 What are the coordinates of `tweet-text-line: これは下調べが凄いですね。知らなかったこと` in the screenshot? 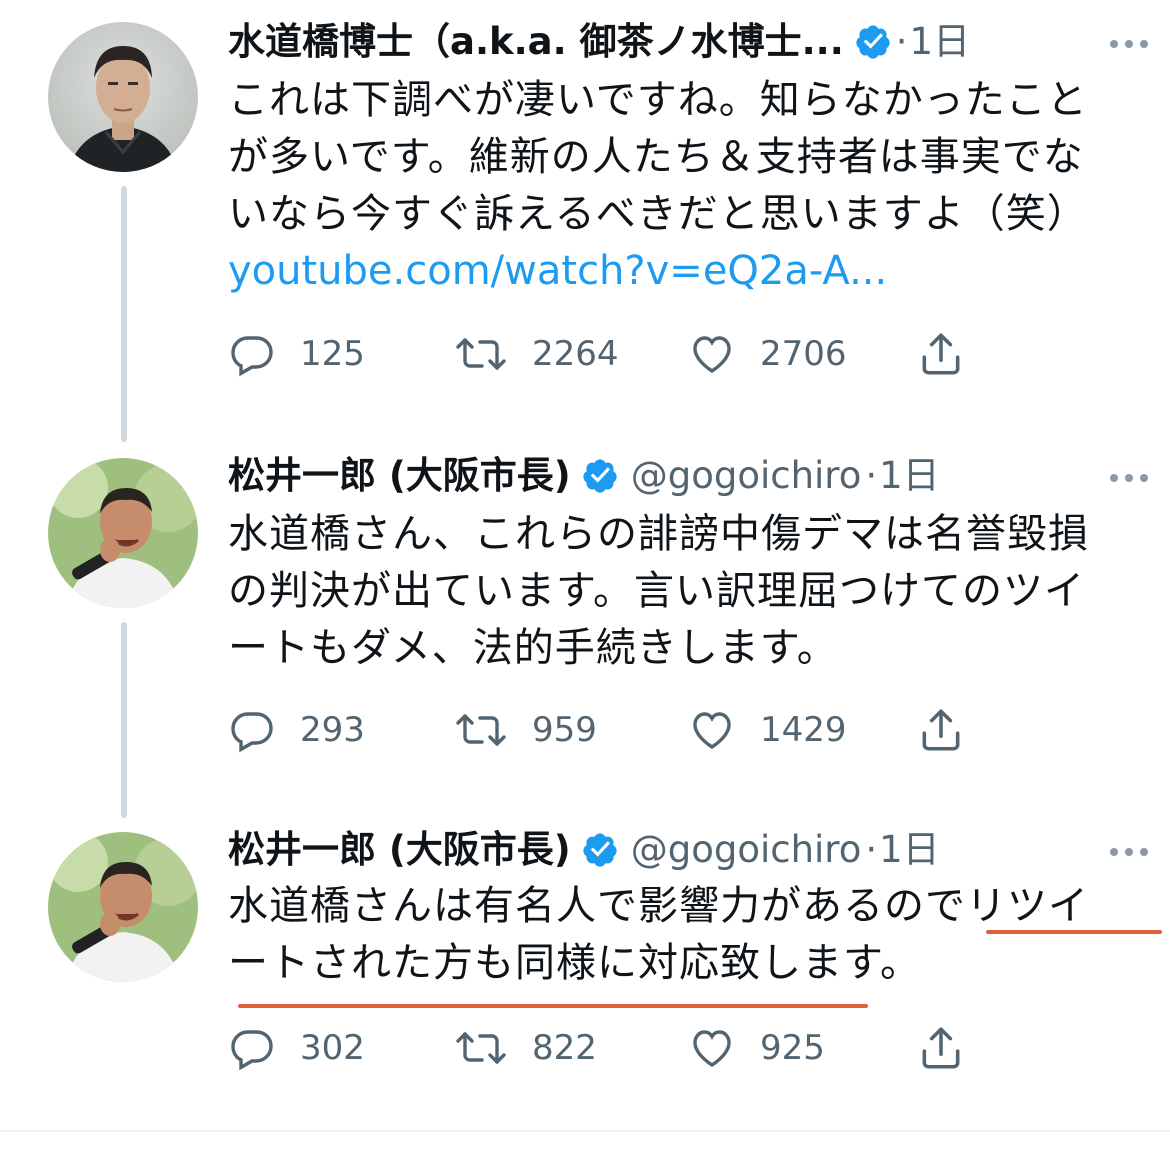 It's located at (658, 100).